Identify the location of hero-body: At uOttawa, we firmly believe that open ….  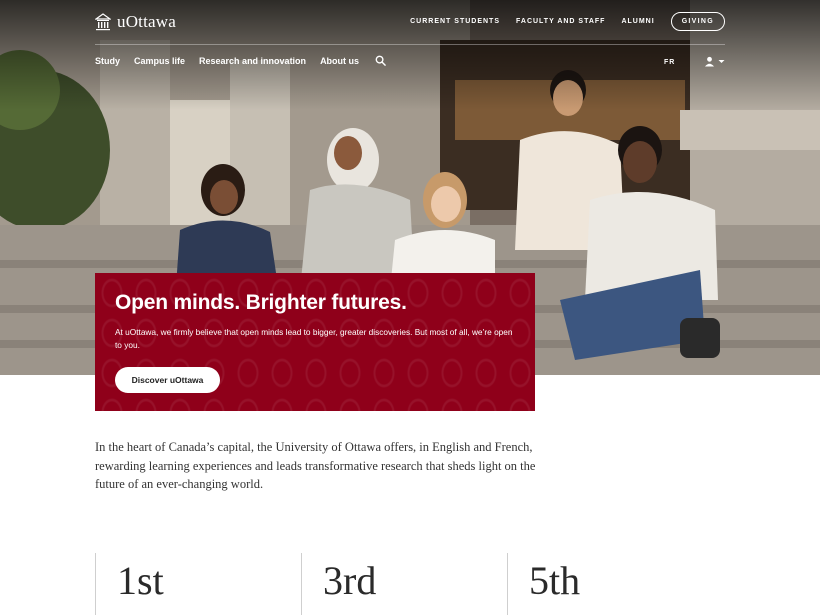
(314, 338).